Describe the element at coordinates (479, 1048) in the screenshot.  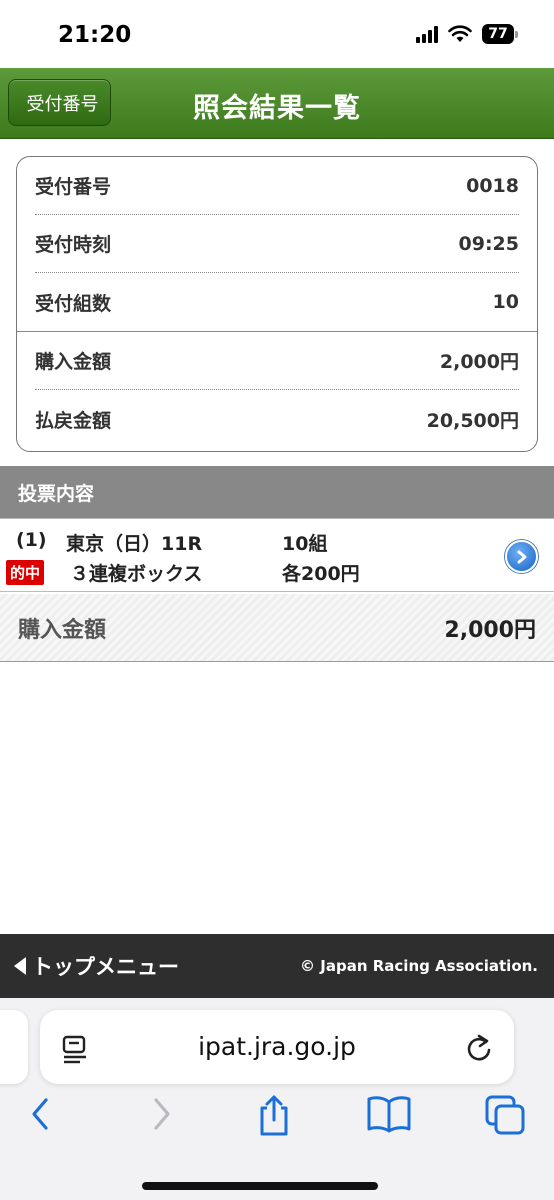
I see `reload-icon` at that location.